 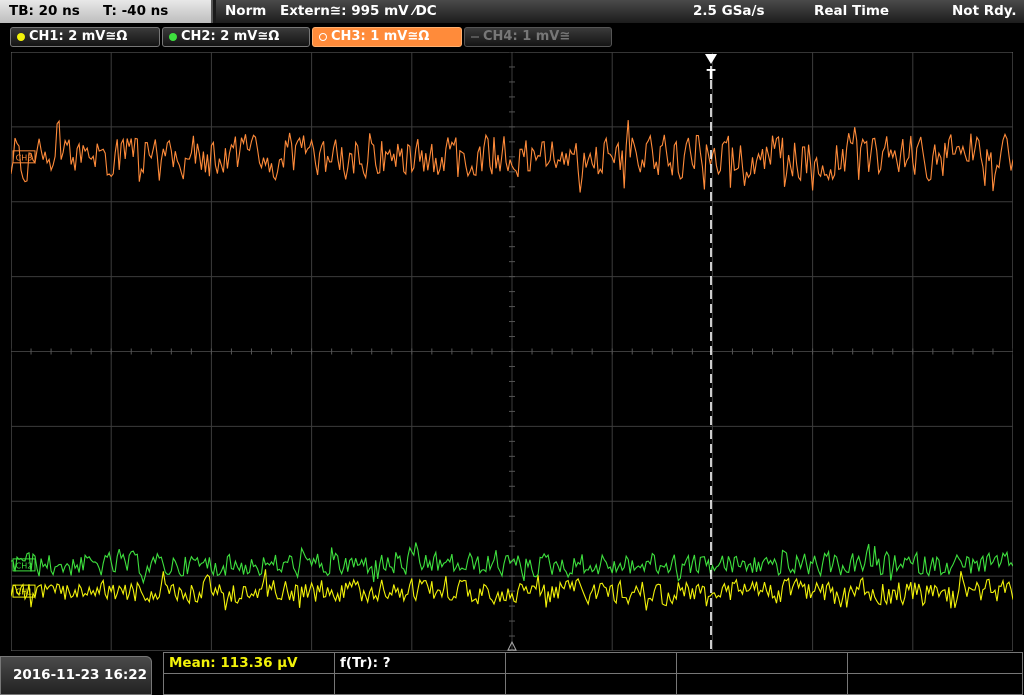 What do you see at coordinates (44, 11) in the screenshot?
I see `timebase-label: TB: 20 ns` at bounding box center [44, 11].